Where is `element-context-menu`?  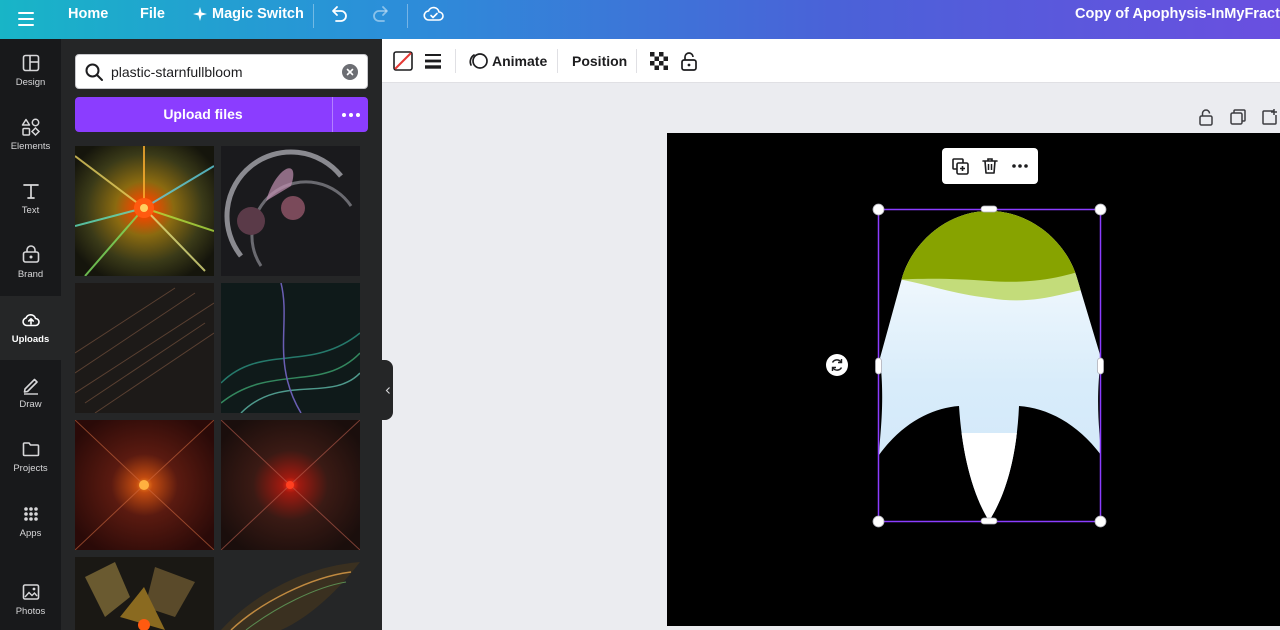 element-context-menu is located at coordinates (990, 166).